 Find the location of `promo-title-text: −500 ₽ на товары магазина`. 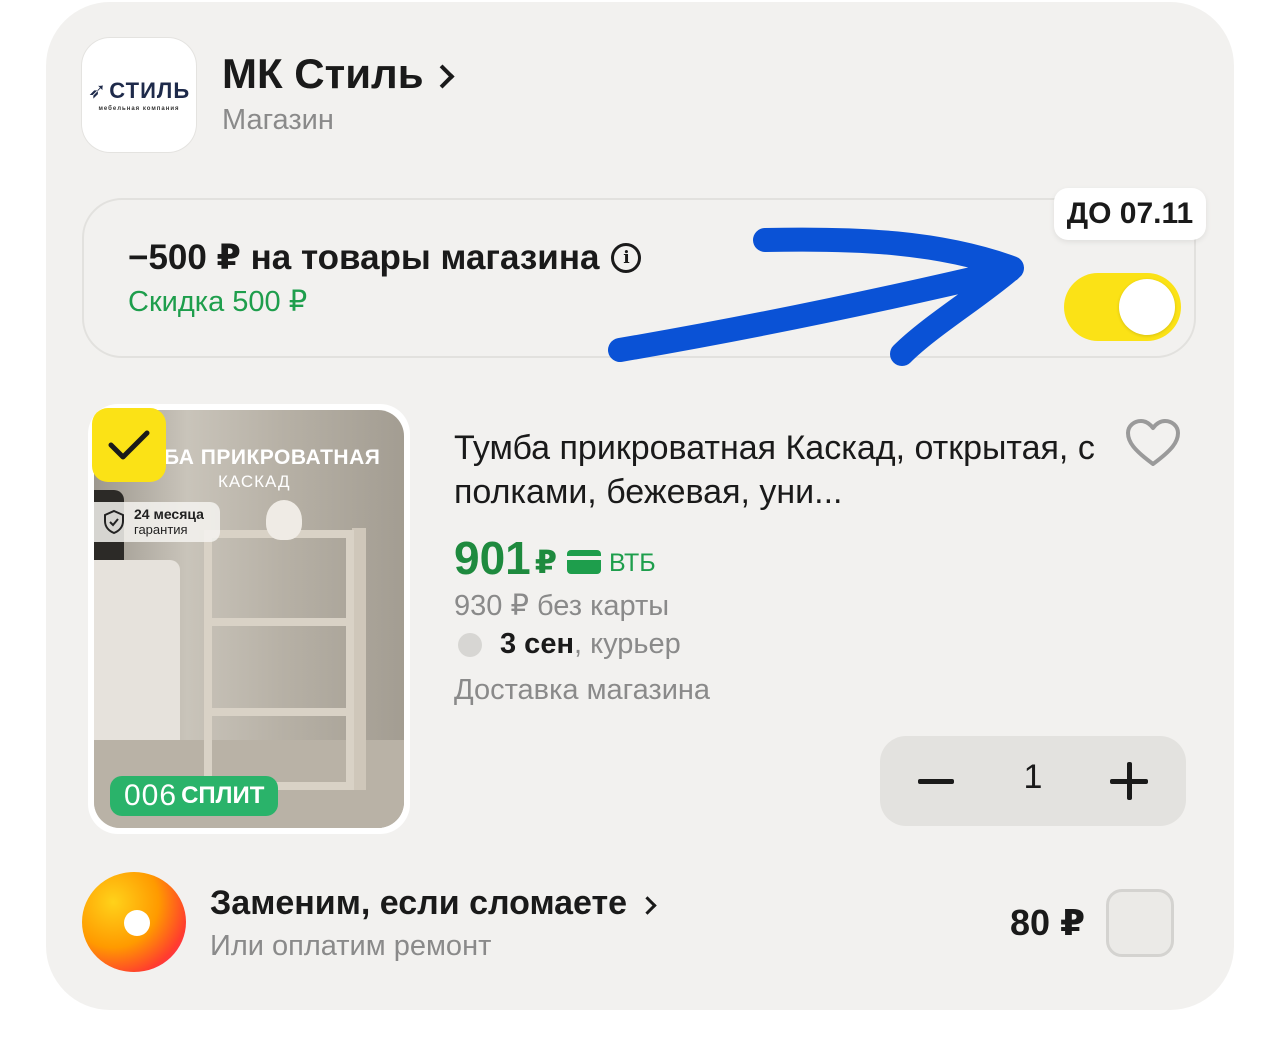

promo-title-text: −500 ₽ на товары магазина is located at coordinates (364, 257).